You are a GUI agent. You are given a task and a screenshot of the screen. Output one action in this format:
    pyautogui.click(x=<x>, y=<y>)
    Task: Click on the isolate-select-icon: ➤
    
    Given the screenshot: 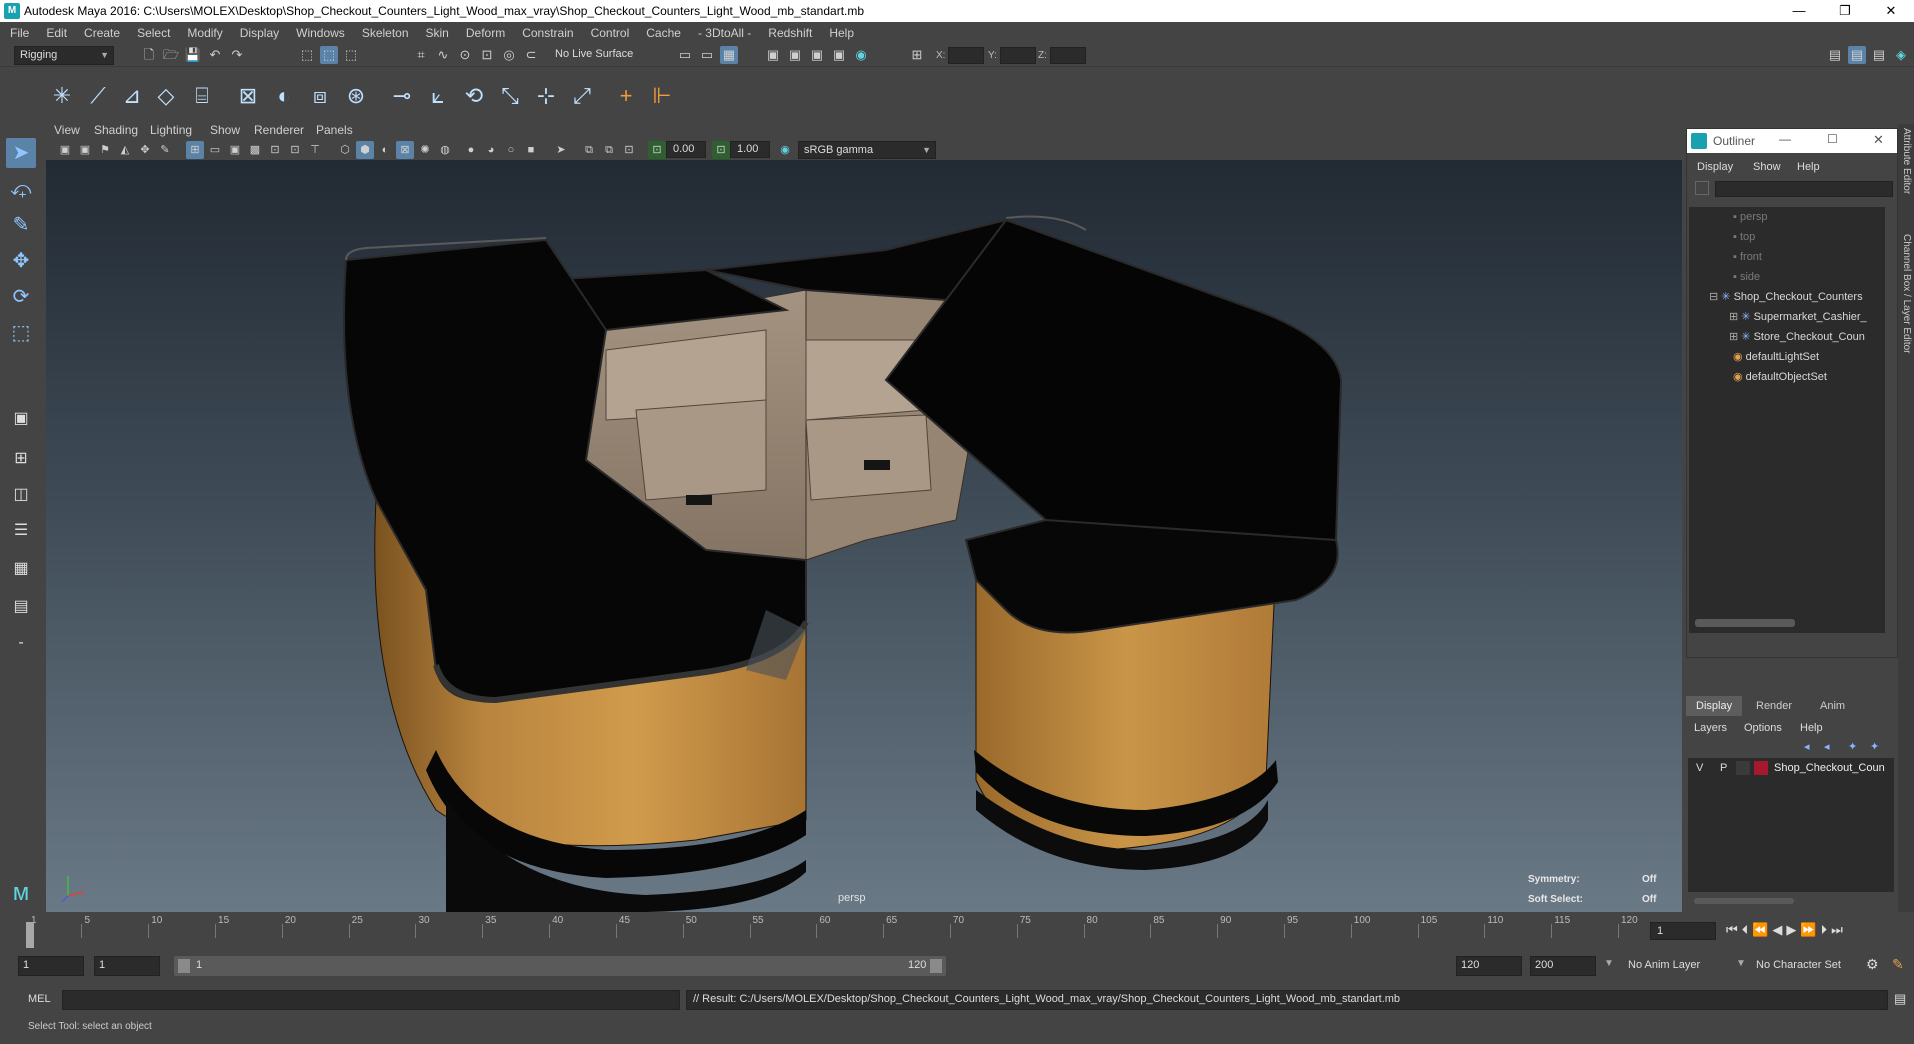 What is the action you would take?
    pyautogui.click(x=561, y=150)
    